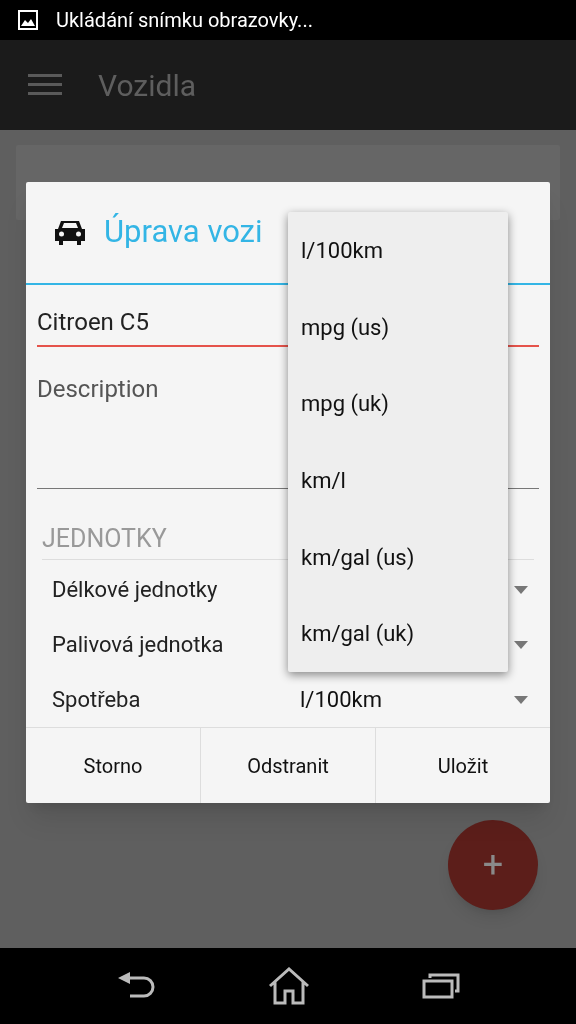 The image size is (576, 1024). I want to click on dialog-title: Úprava vozi, so click(183, 232).